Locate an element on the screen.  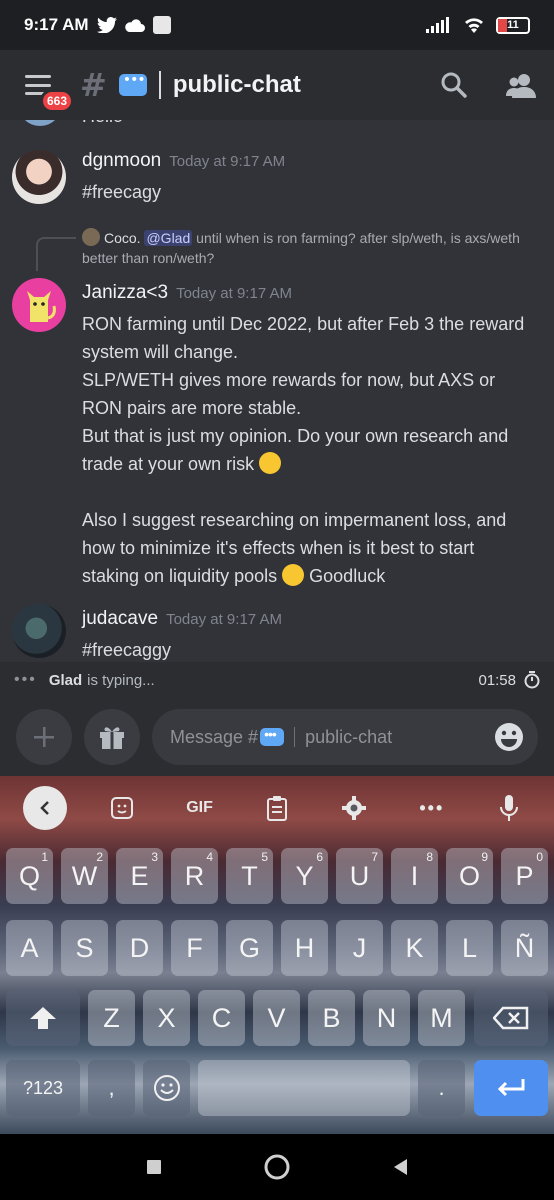
key-v: V is located at coordinates (276, 1018).